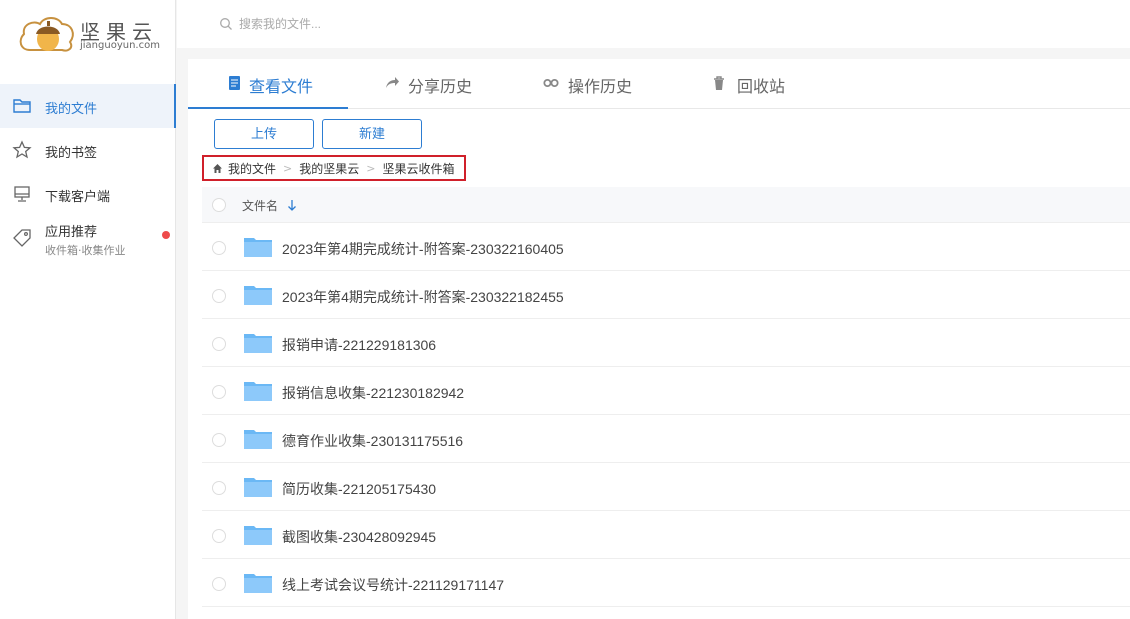  I want to click on file-name: 德育作业收集-230131175516, so click(372, 441).